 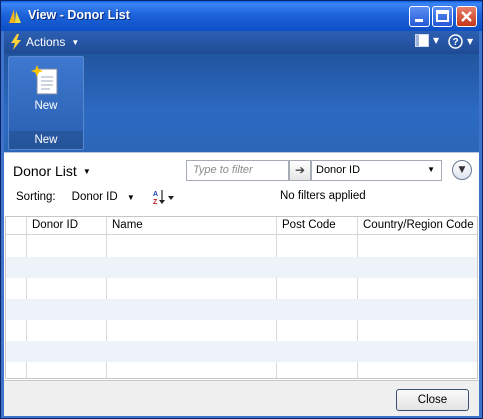 What do you see at coordinates (237, 170) in the screenshot?
I see `filter-input: Type to filter` at bounding box center [237, 170].